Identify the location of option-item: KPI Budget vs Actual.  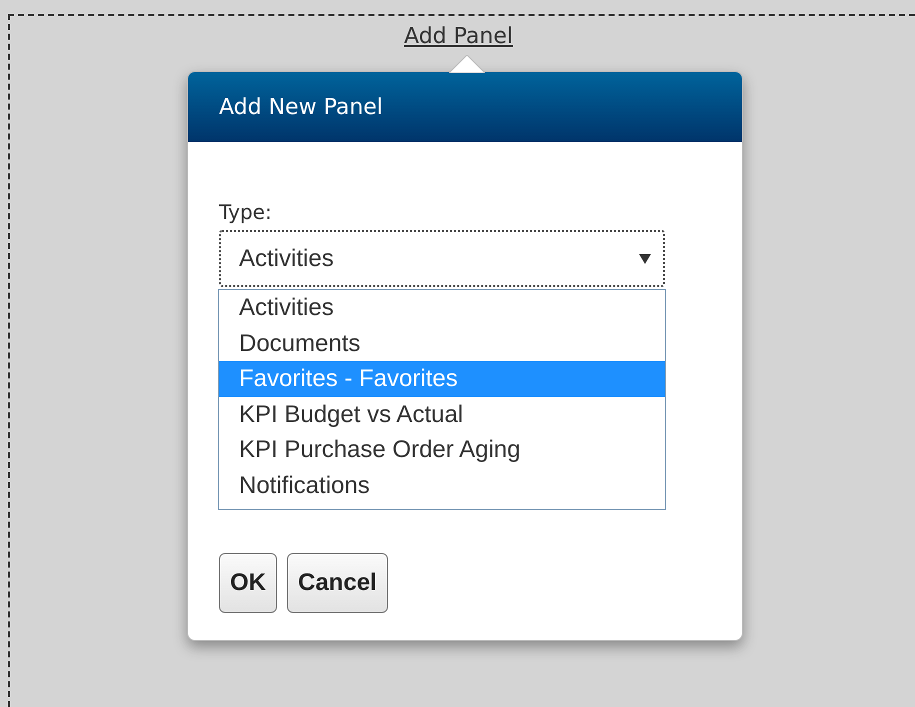
(442, 414).